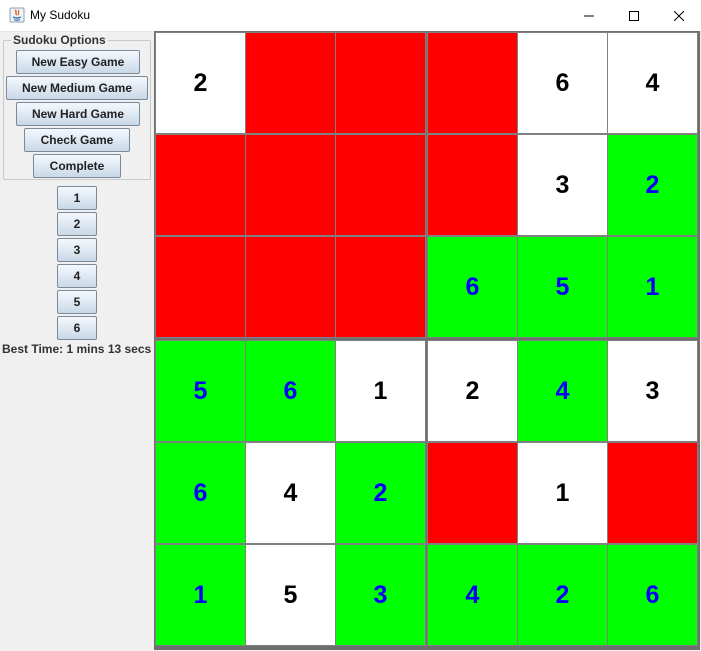 The width and height of the screenshot is (701, 651). Describe the element at coordinates (652, 493) in the screenshot. I see `cell-r5-c6` at that location.